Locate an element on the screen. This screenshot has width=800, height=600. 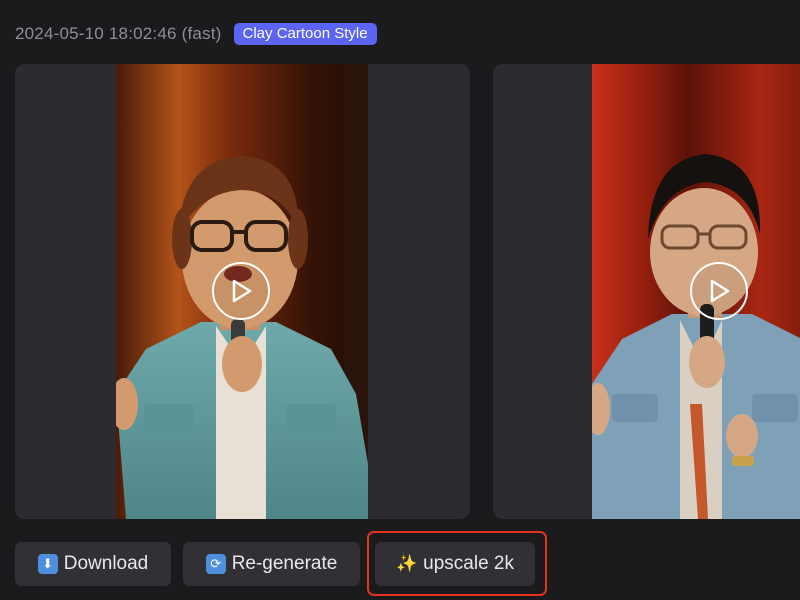
play-button-clay is located at coordinates (241, 291).